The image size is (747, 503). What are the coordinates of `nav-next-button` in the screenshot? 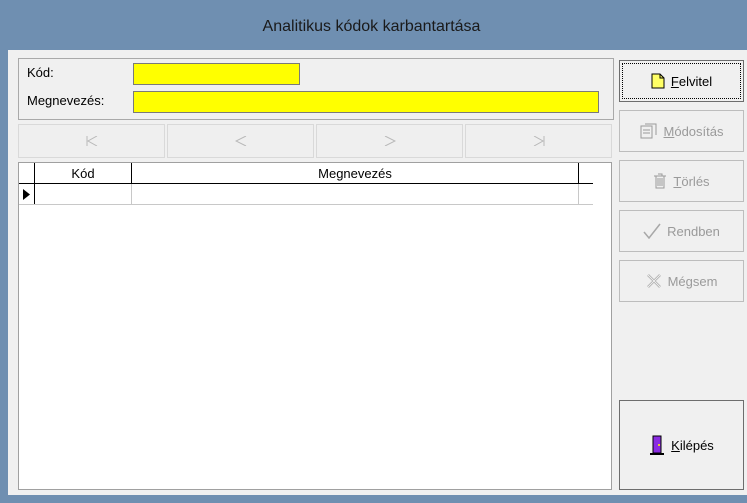 It's located at (389, 141).